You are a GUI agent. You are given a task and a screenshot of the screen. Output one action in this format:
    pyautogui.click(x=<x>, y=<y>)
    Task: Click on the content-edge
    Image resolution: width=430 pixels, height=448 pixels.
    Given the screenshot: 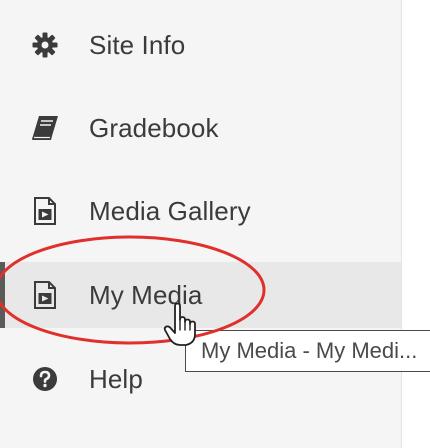 What is the action you would take?
    pyautogui.click(x=415, y=224)
    